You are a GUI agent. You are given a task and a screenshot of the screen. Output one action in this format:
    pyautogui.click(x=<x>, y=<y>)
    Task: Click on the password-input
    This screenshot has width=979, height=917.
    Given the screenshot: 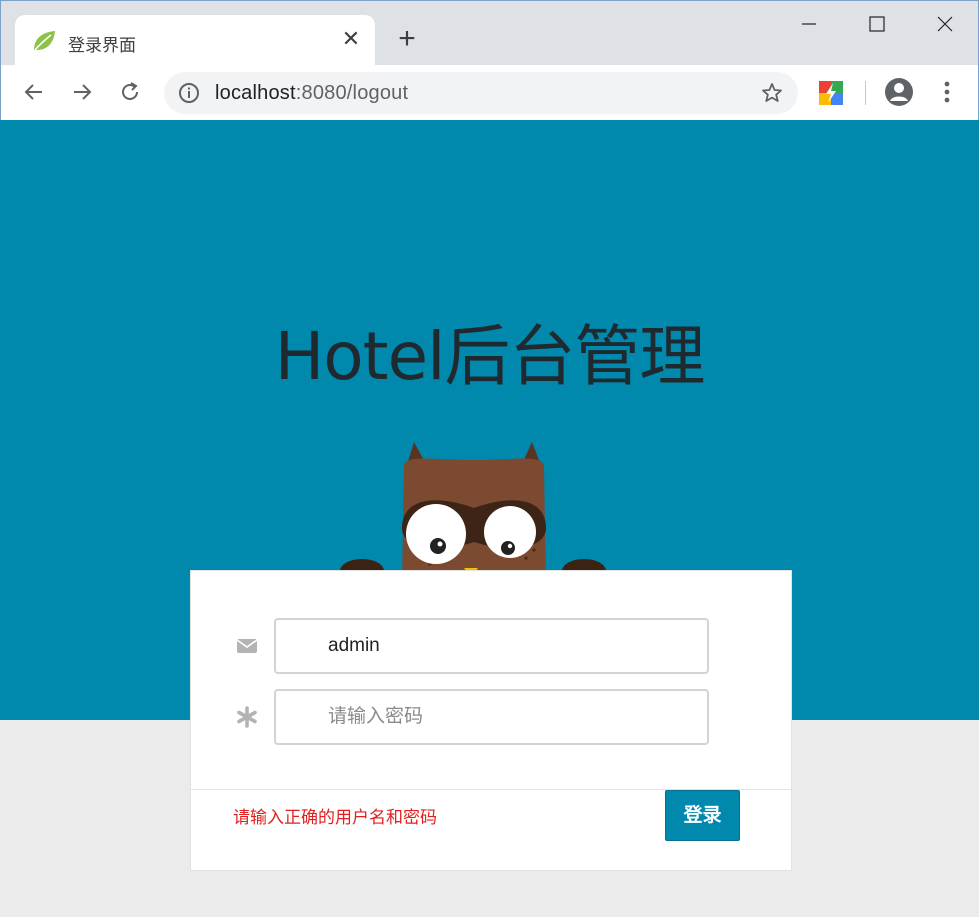 What is the action you would take?
    pyautogui.click(x=491, y=717)
    